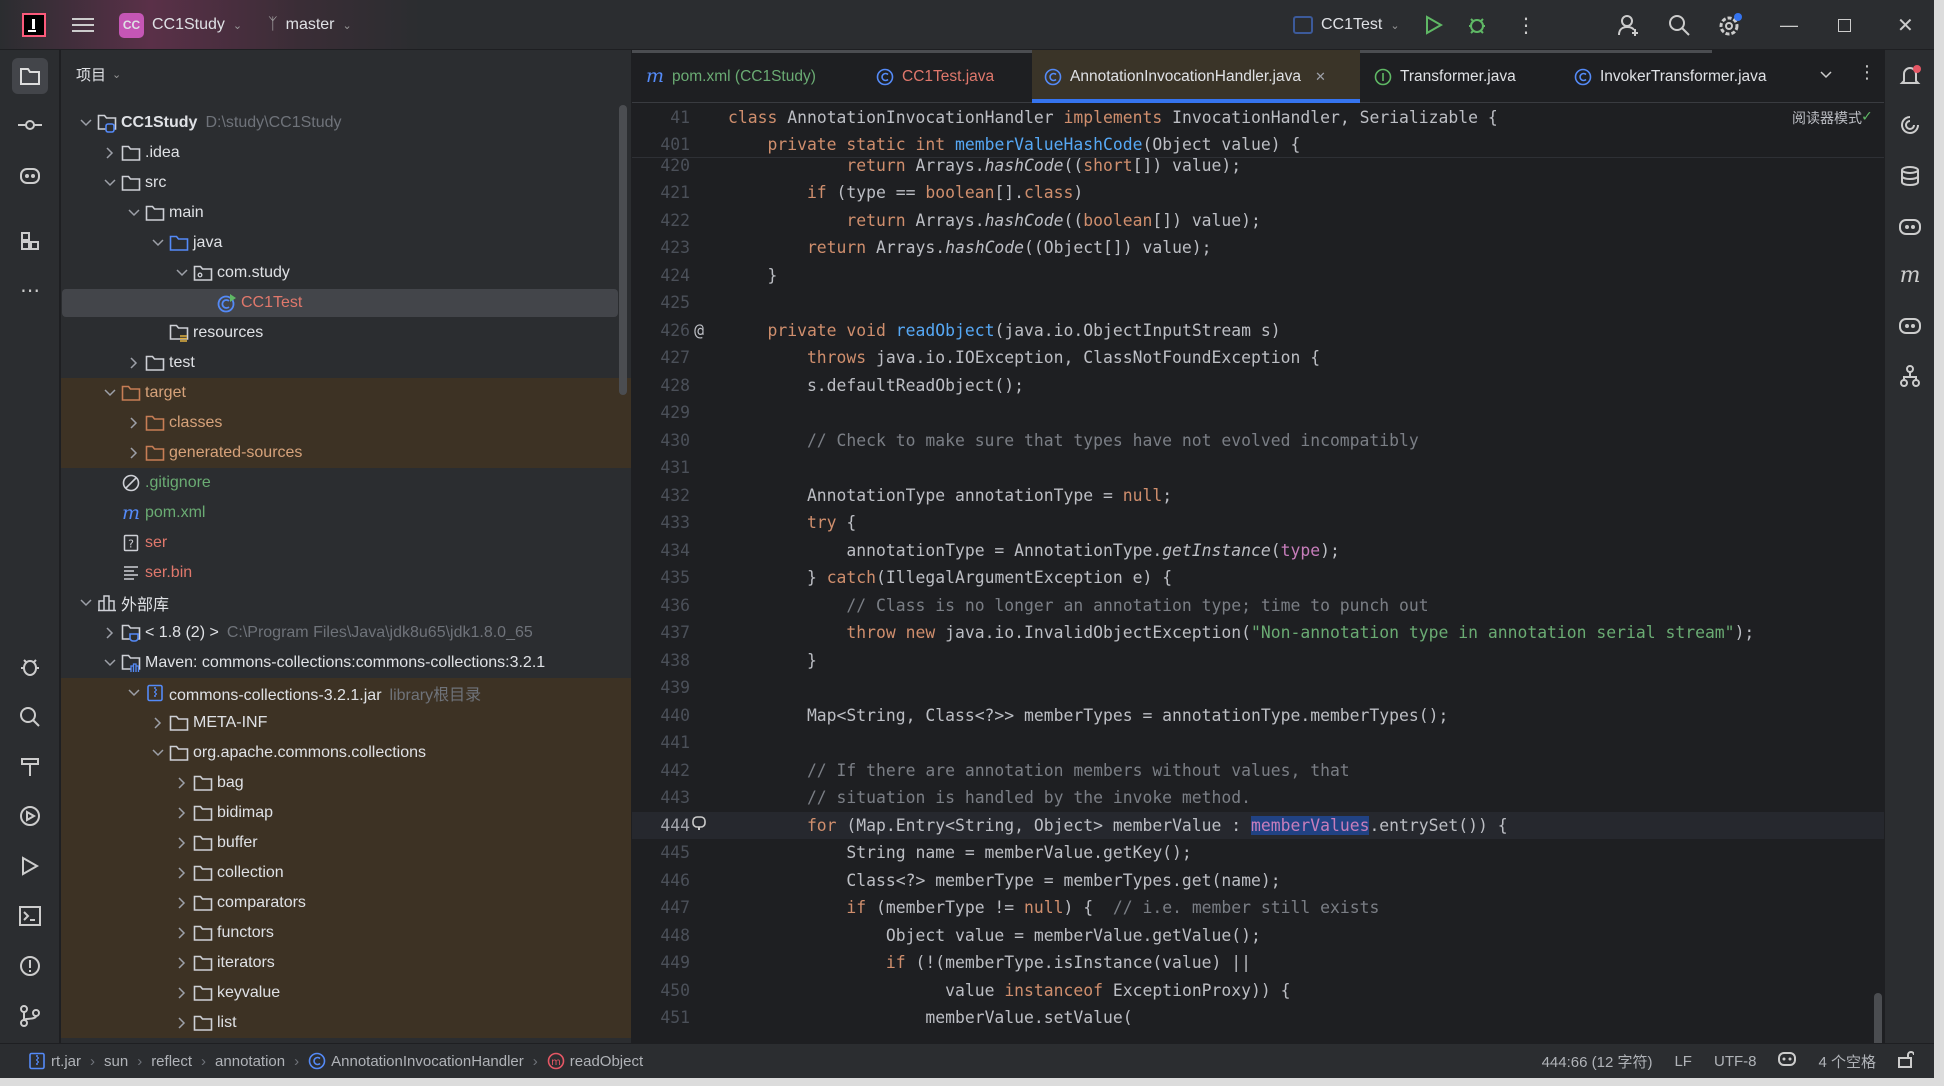 The height and width of the screenshot is (1086, 1944). I want to click on breadcrumb-item: sun, so click(116, 1061).